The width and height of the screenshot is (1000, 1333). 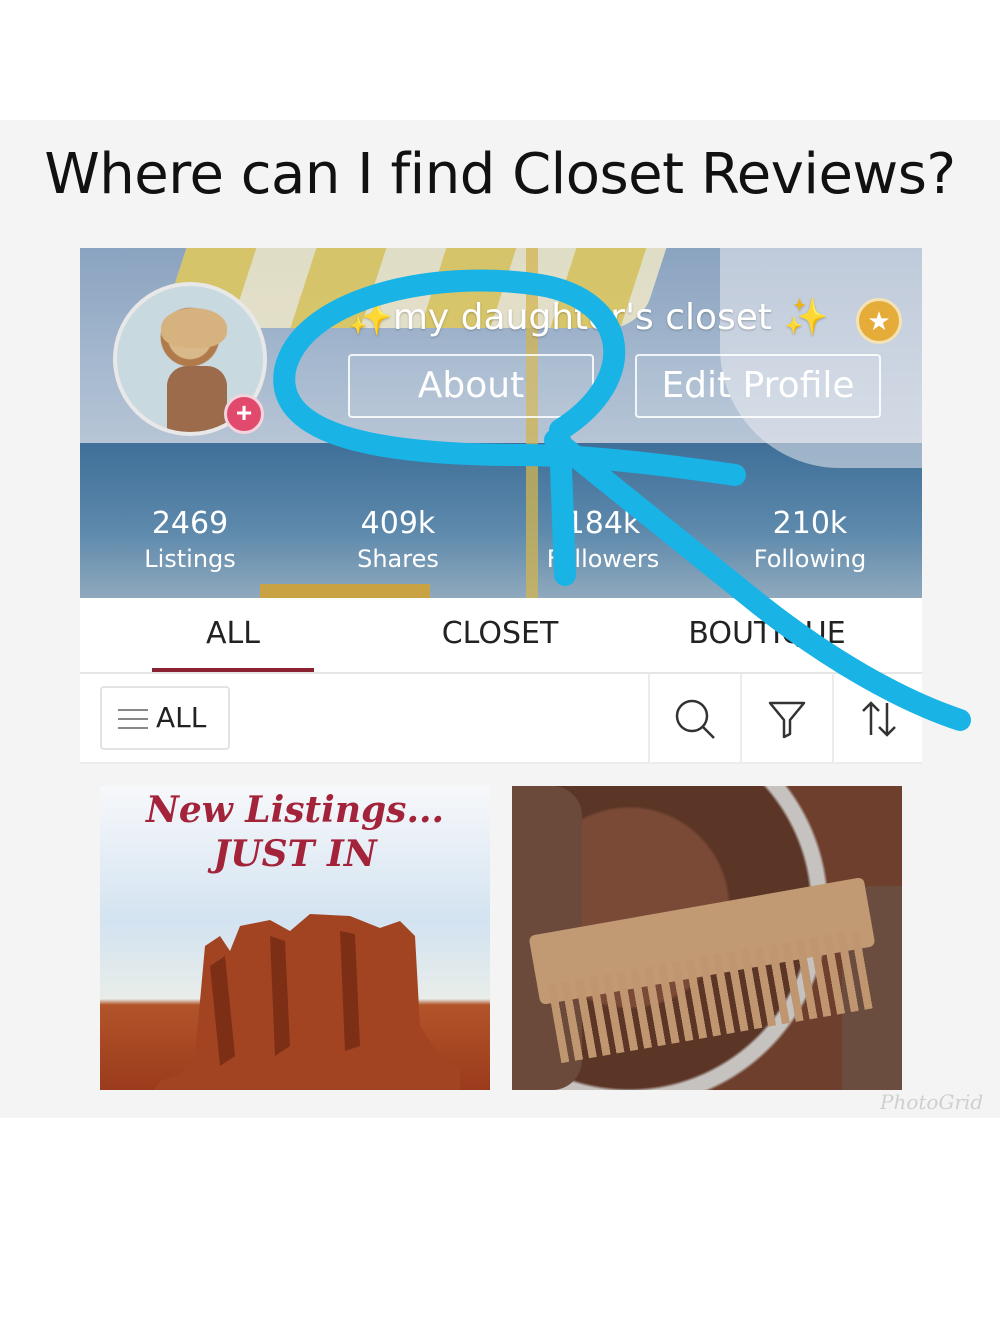 What do you see at coordinates (190, 559) in the screenshot?
I see `stat-label: Listings` at bounding box center [190, 559].